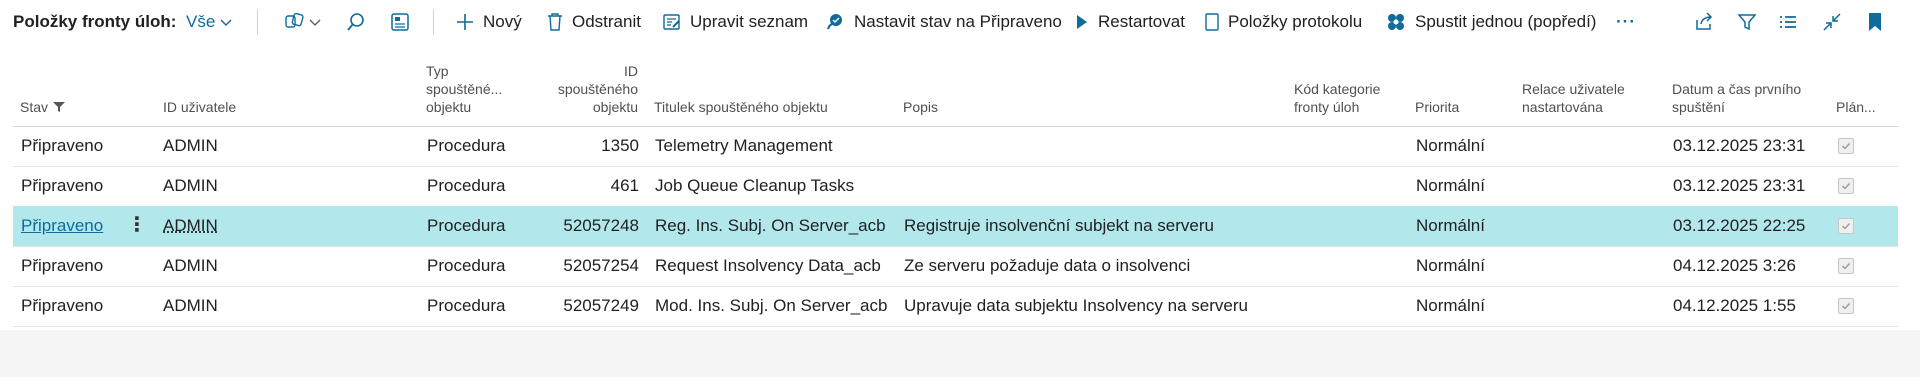  What do you see at coordinates (1295, 21) in the screenshot?
I see `log-entries-label: Položky protokolu` at bounding box center [1295, 21].